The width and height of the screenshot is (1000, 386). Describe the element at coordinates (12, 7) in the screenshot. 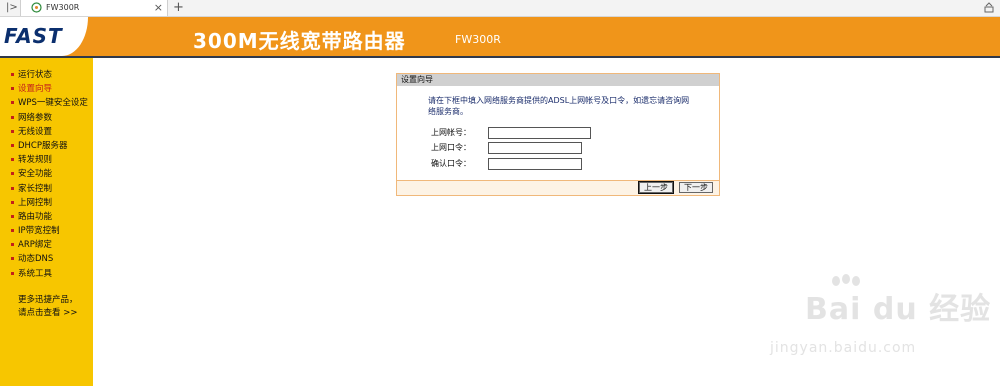

I see `sidebar-toggle-icon: |>` at that location.